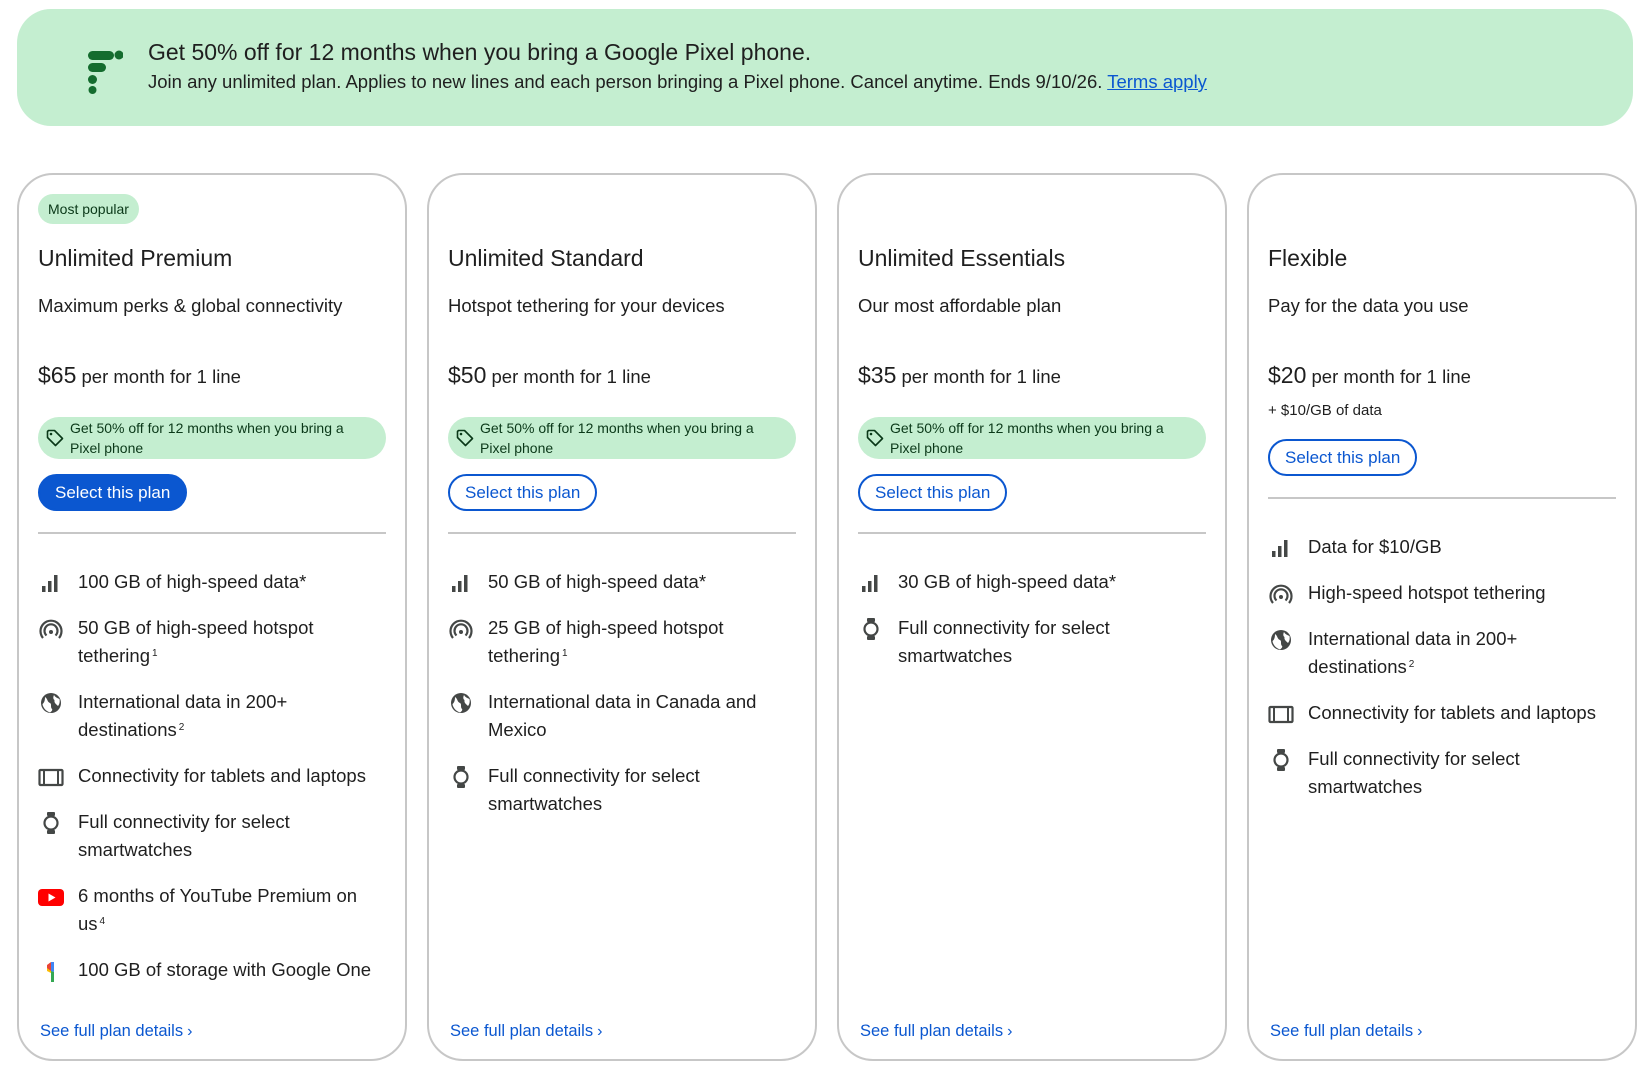 The image size is (1650, 1077). I want to click on plan-price: $50 per month for 1 line, so click(549, 375).